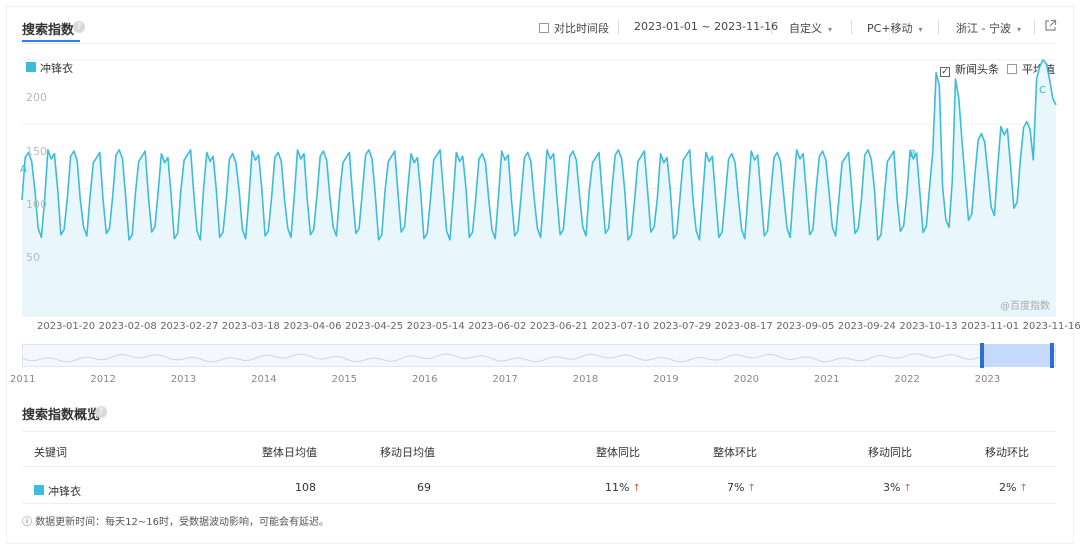 The height and width of the screenshot is (550, 1080). What do you see at coordinates (982, 355) in the screenshot?
I see `selection-handle-left` at bounding box center [982, 355].